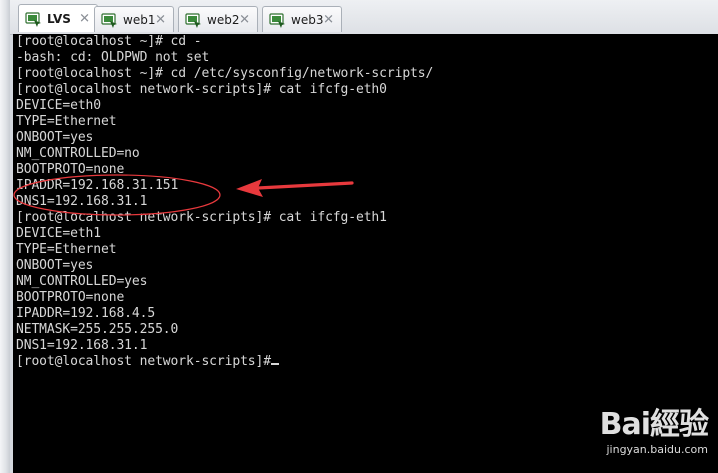 The width and height of the screenshot is (718, 473). I want to click on terminal-line: IPADDR=192.168.31.151, so click(97, 185).